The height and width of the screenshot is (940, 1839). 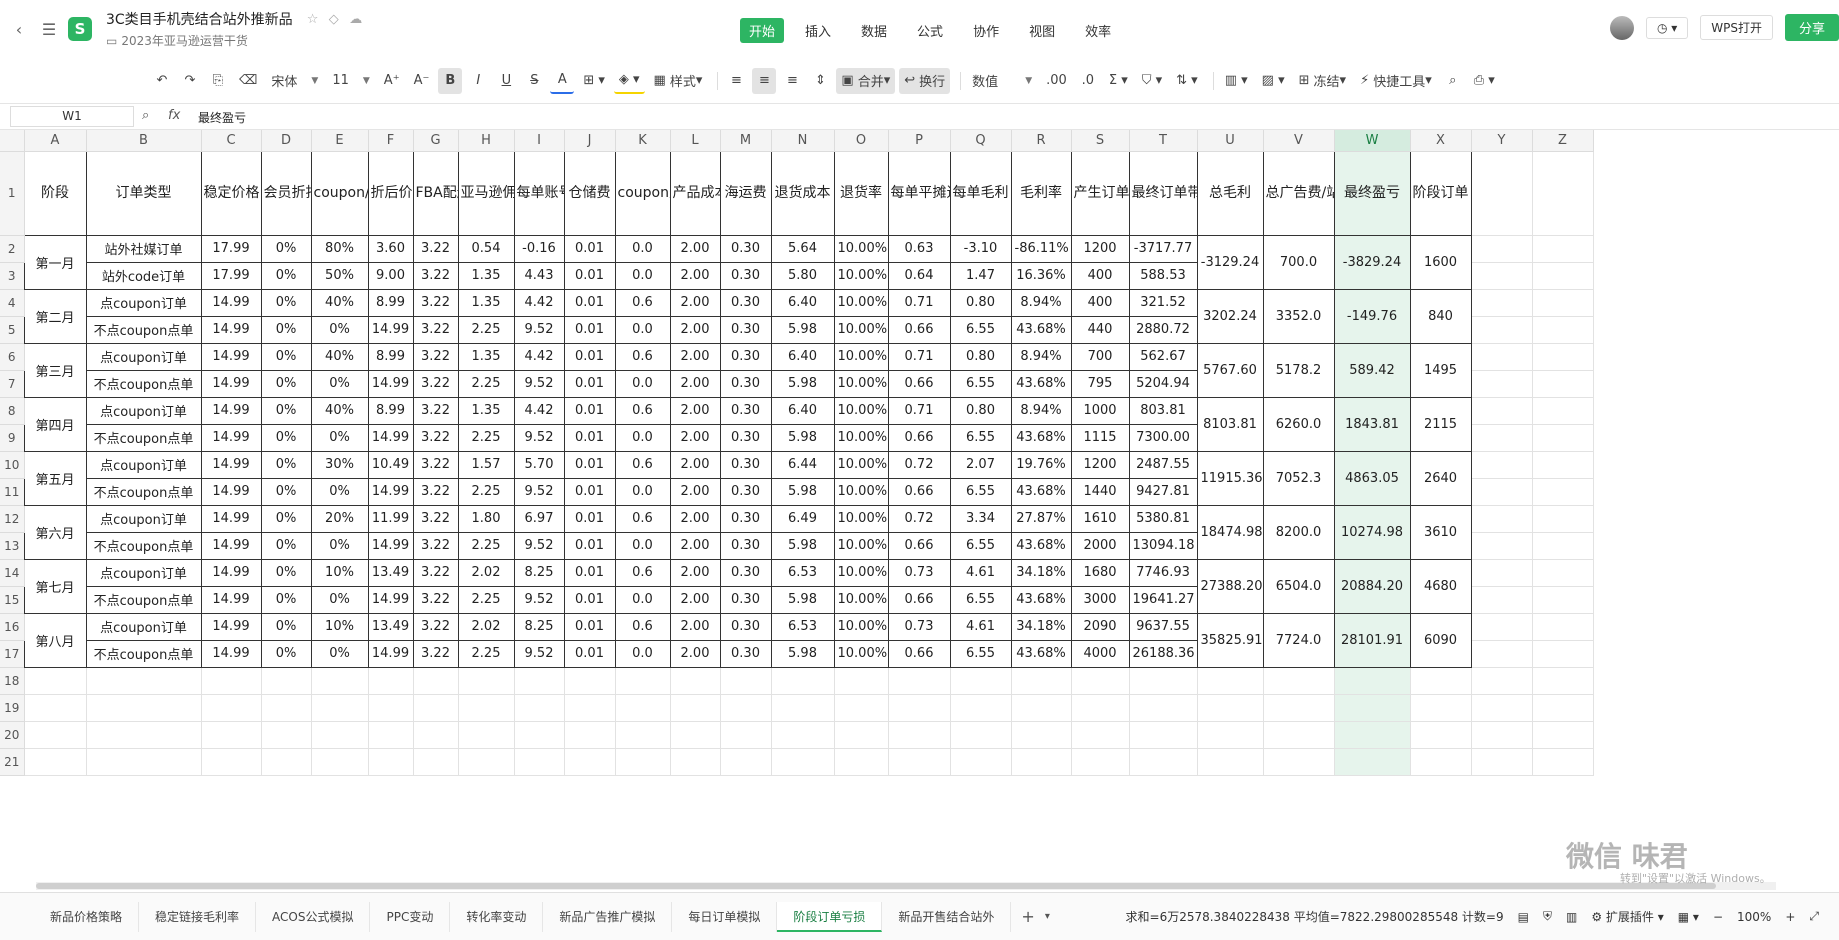 I want to click on data-cell: 5380.81, so click(x=1163, y=518).